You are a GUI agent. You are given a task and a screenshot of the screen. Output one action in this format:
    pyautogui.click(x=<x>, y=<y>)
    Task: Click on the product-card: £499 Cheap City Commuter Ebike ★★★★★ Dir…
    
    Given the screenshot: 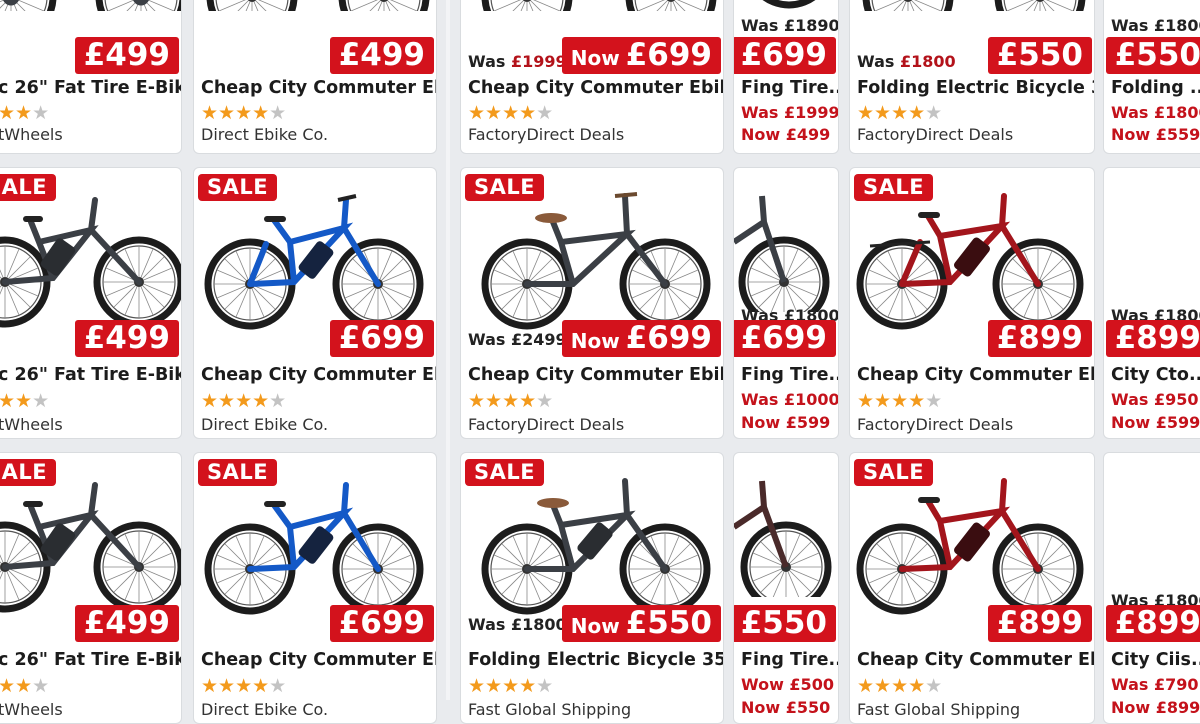 What is the action you would take?
    pyautogui.click(x=315, y=77)
    